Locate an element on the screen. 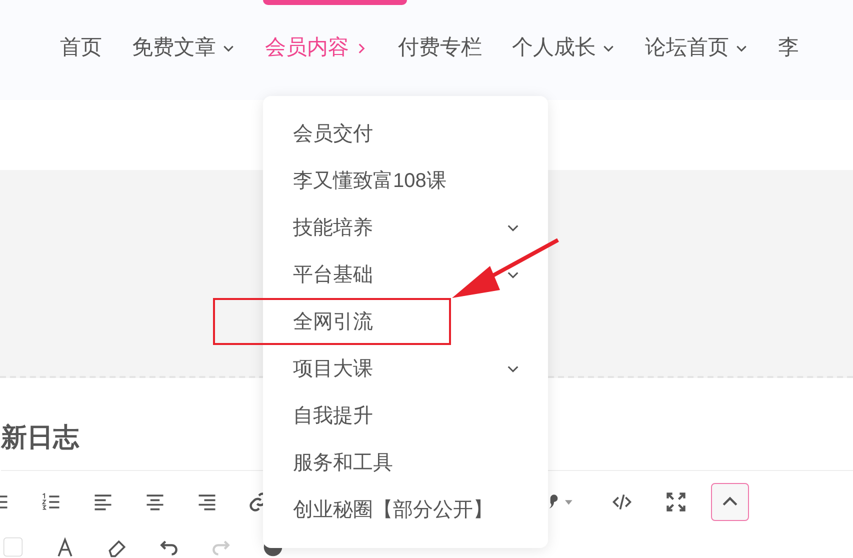 The width and height of the screenshot is (853, 558). menu-item: 全网引流 is located at coordinates (332, 321).